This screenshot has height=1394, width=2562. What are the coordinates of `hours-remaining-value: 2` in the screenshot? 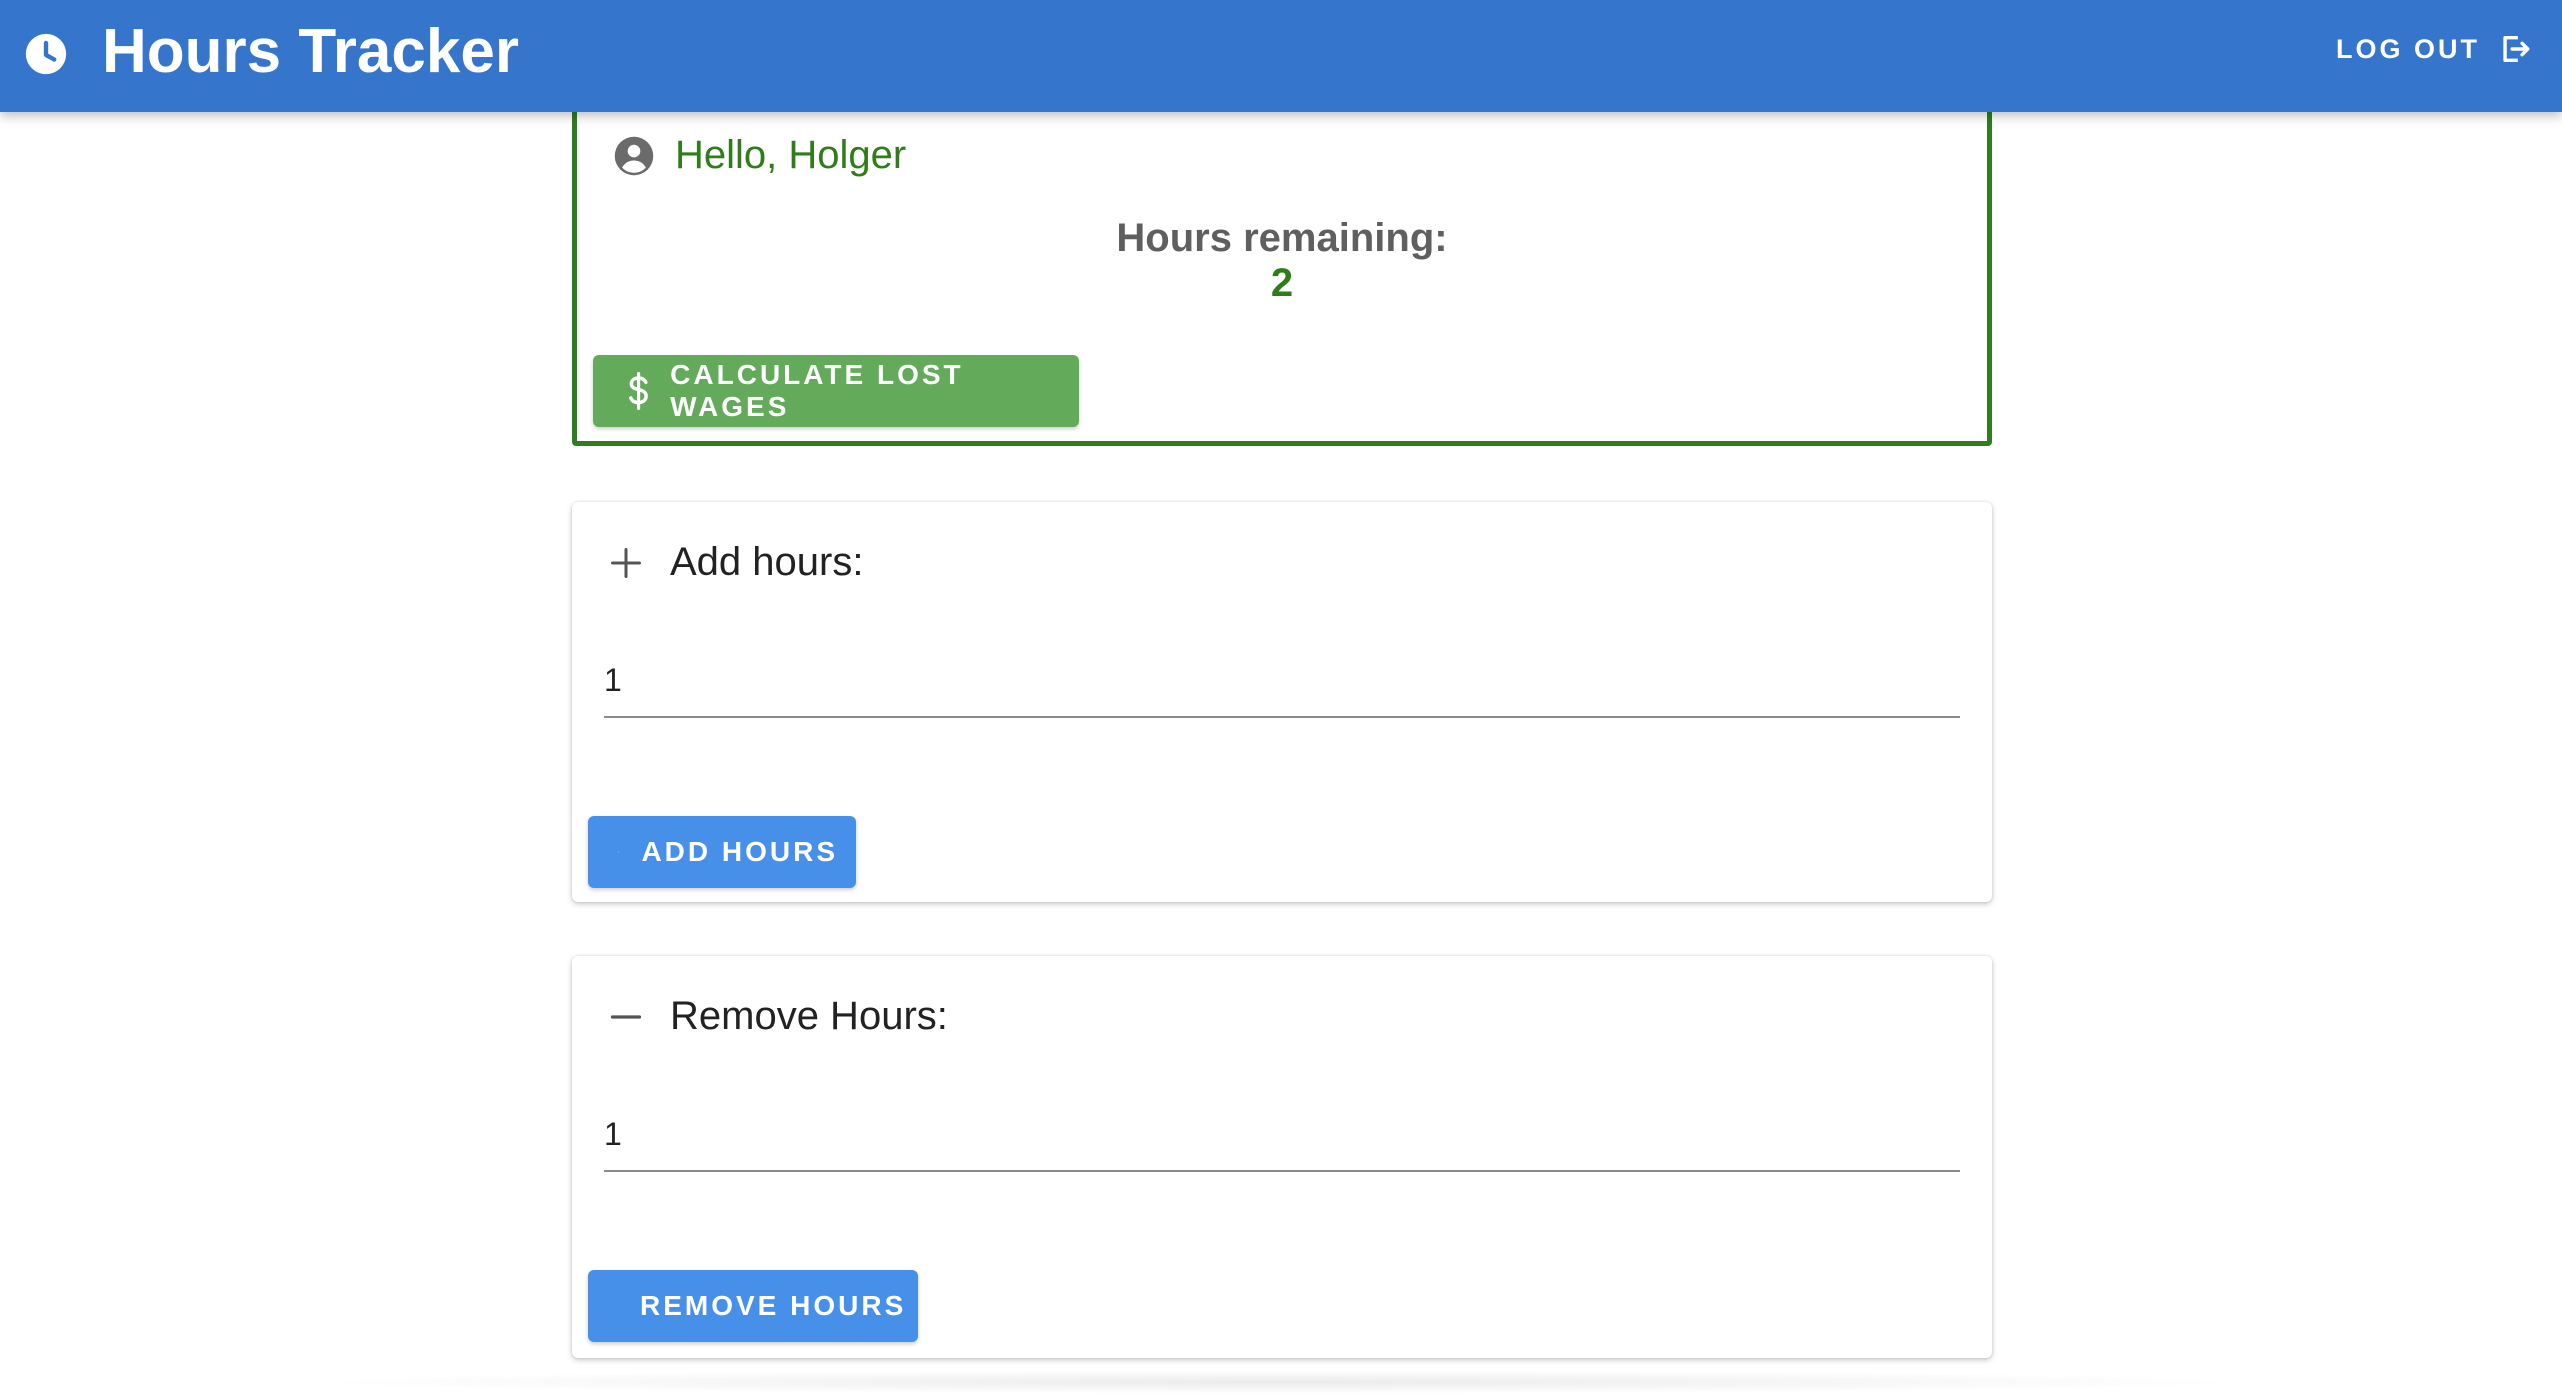 It's located at (1282, 283).